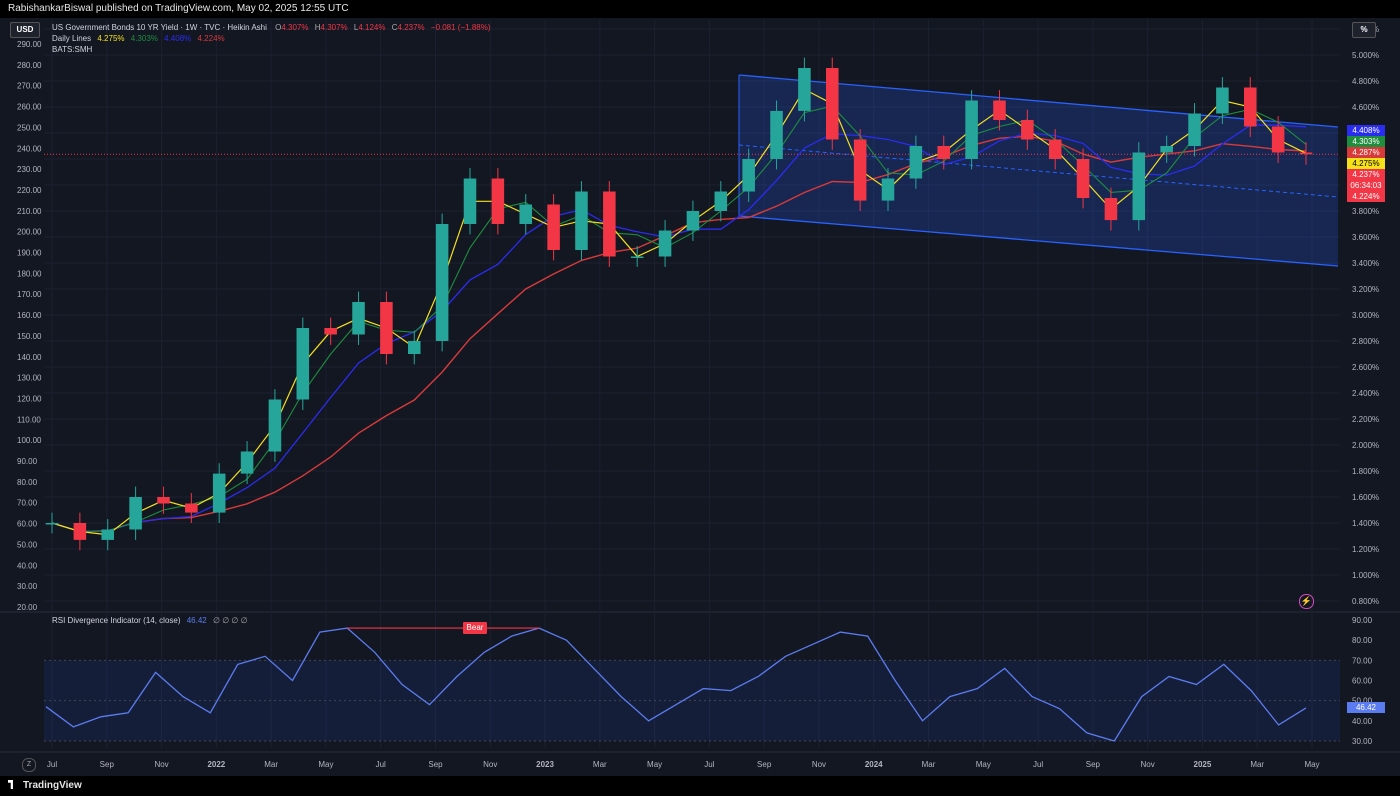 This screenshot has height=796, width=1400. I want to click on rsi-axis-label: 40.00, so click(1362, 721).